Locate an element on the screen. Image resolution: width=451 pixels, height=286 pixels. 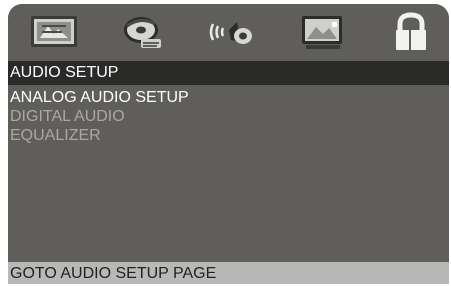
lock-icon is located at coordinates (411, 32).